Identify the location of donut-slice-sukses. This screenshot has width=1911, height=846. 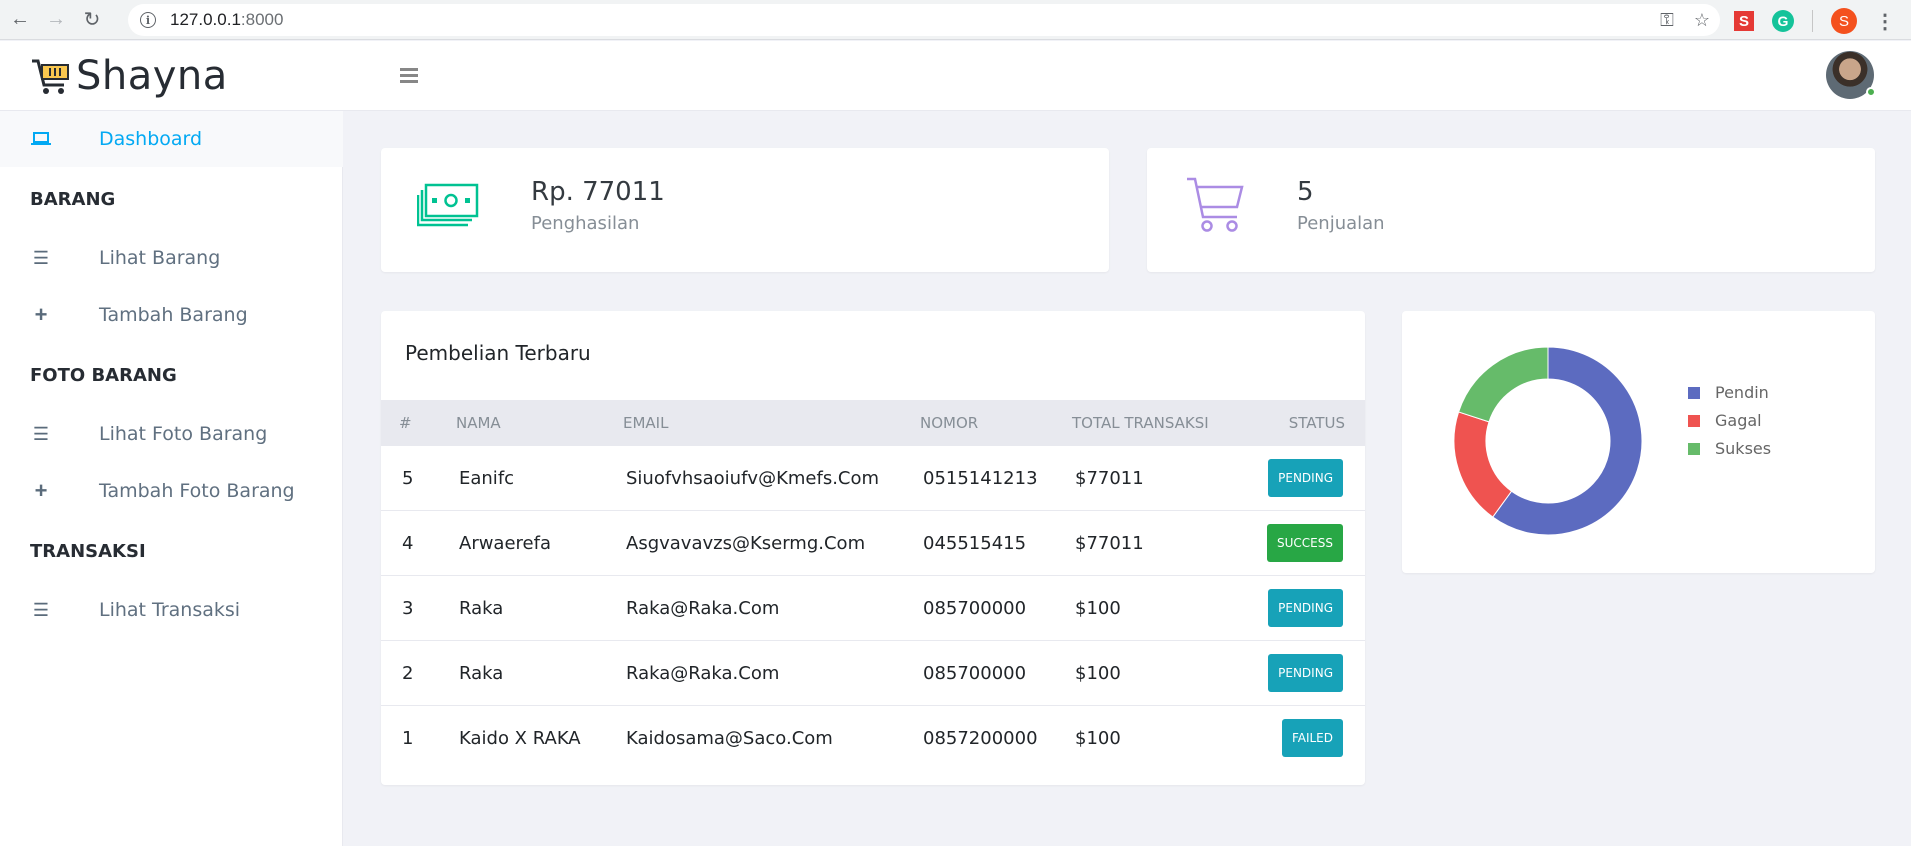
(1503, 384).